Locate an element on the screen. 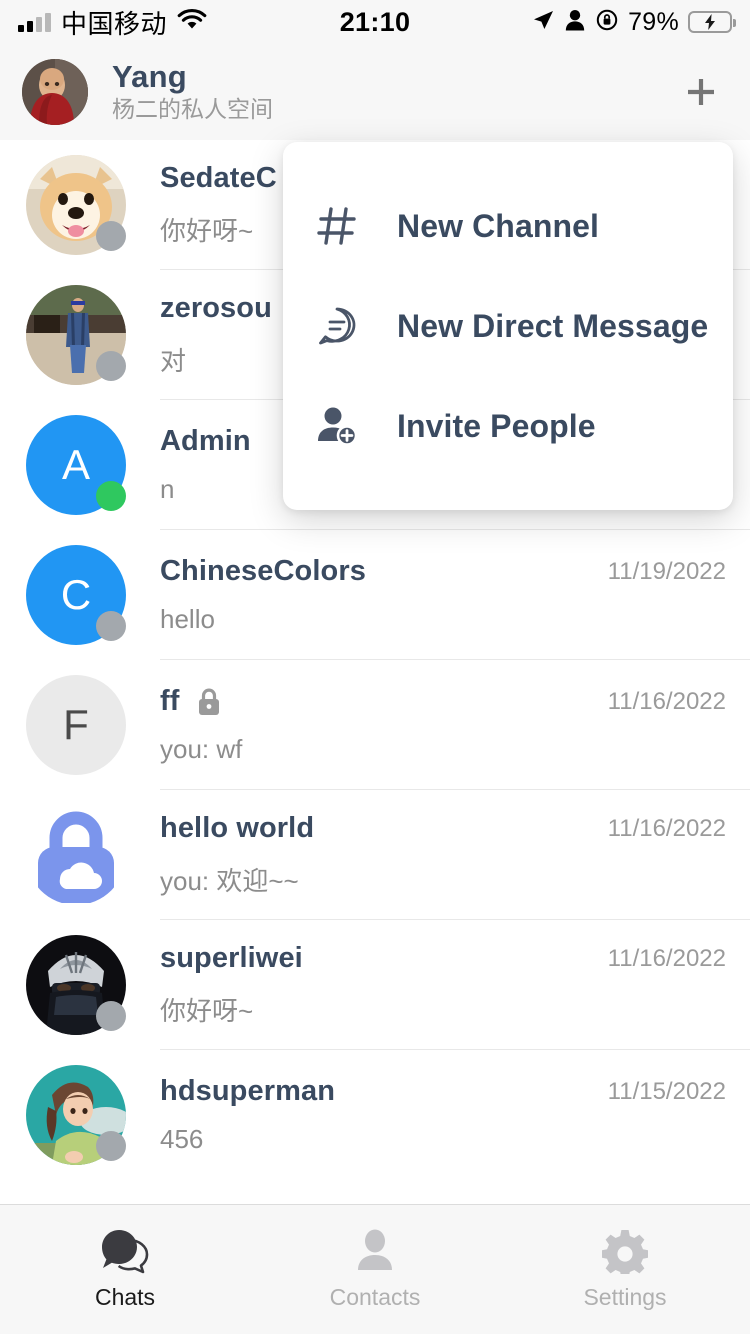 This screenshot has width=750, height=1334. menu-item-invite-people: Invite People is located at coordinates (508, 426).